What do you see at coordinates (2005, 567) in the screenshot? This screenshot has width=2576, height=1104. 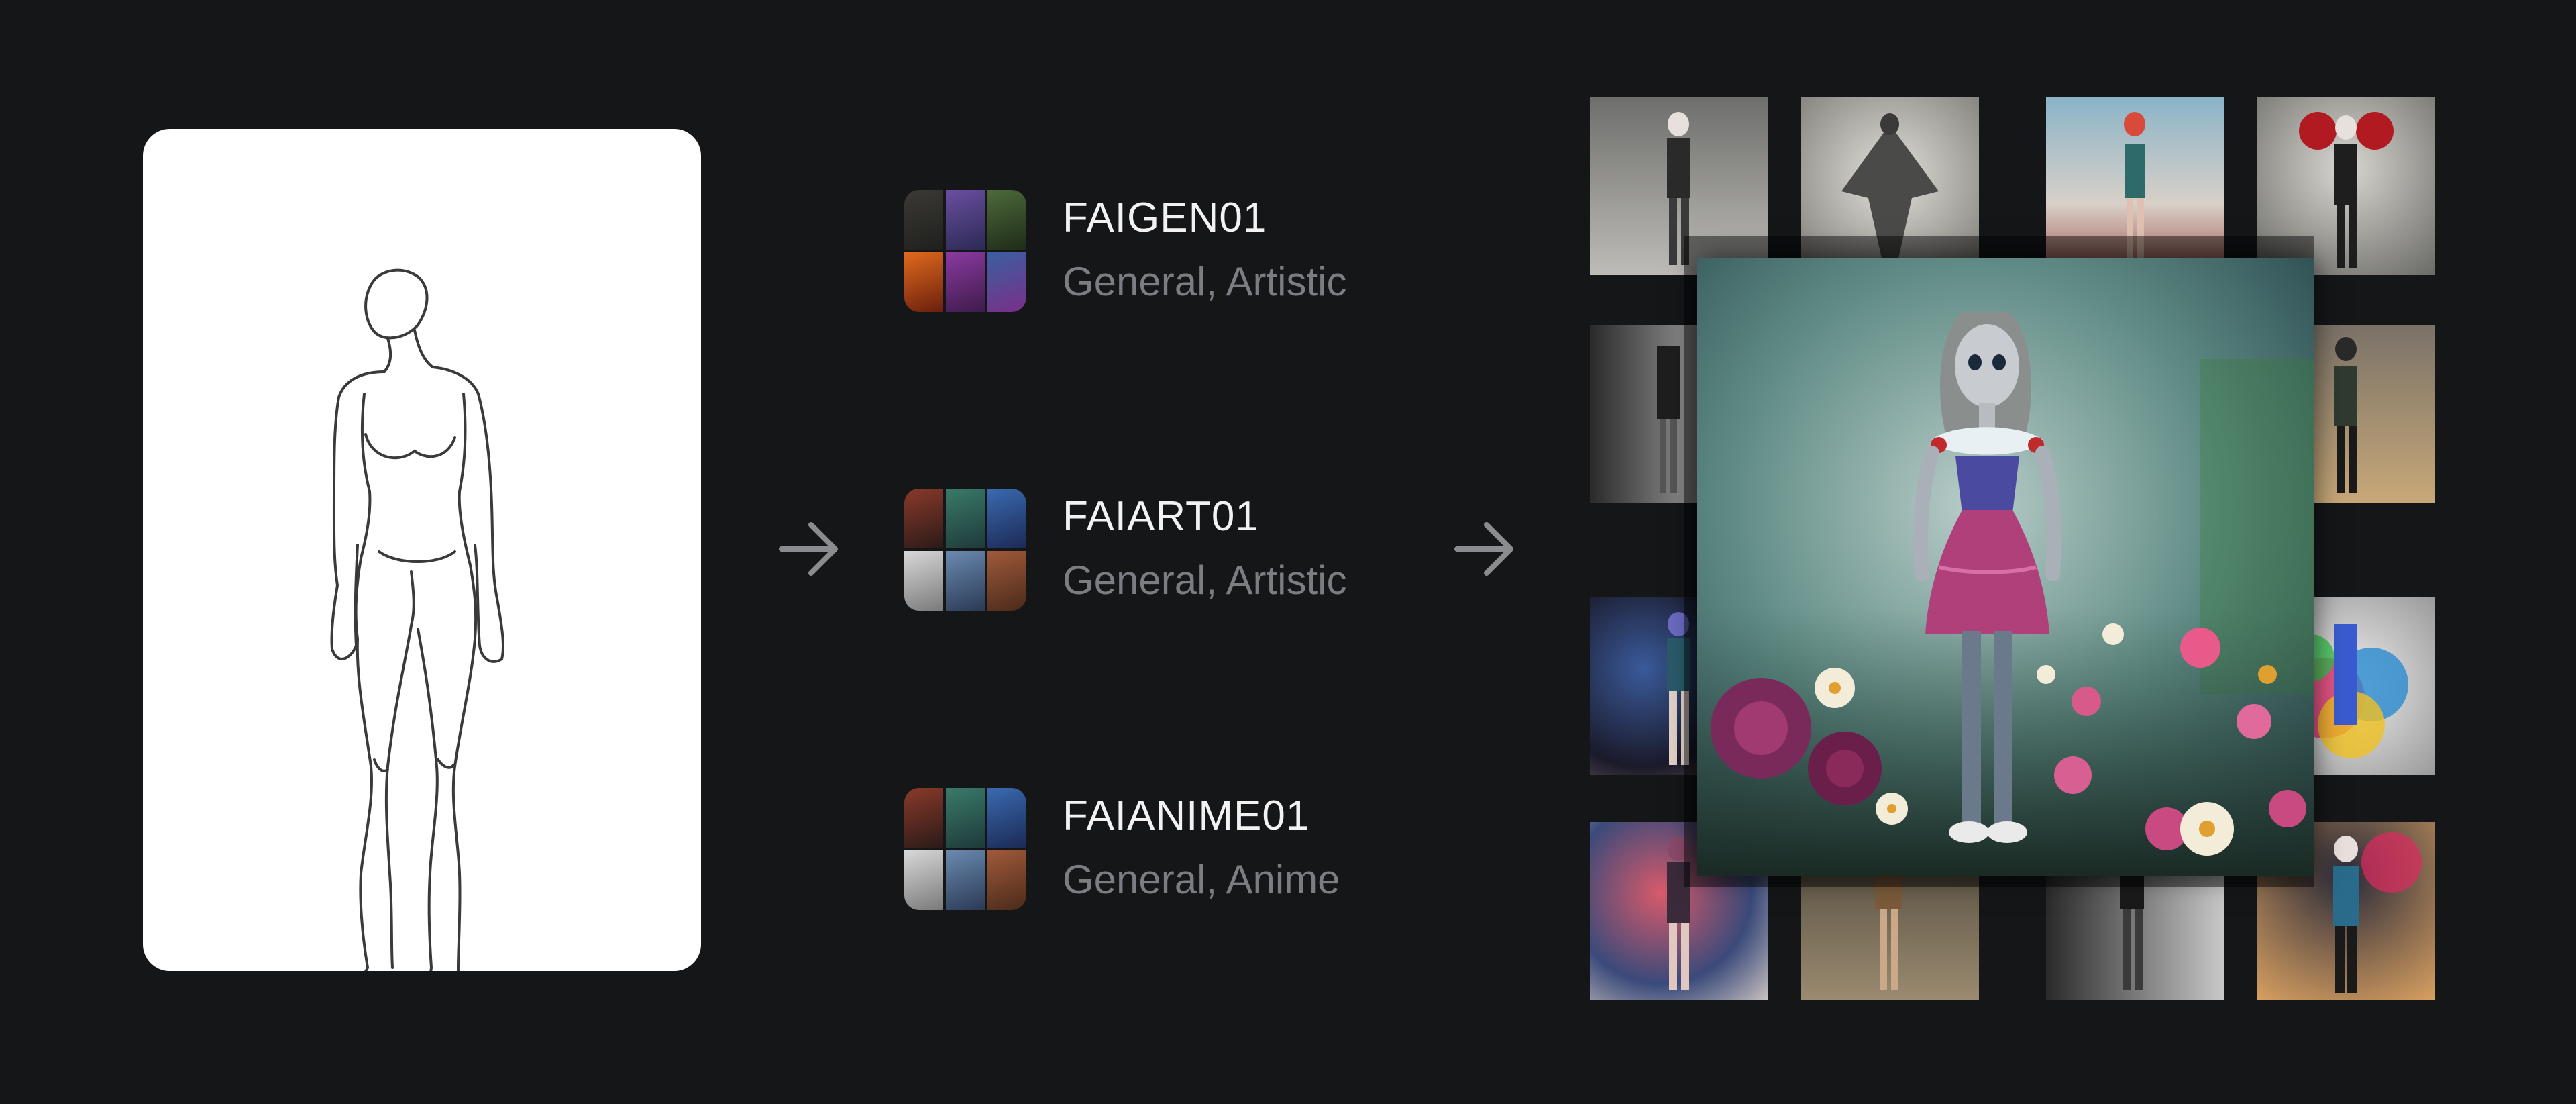 I see `featured-output-image` at bounding box center [2005, 567].